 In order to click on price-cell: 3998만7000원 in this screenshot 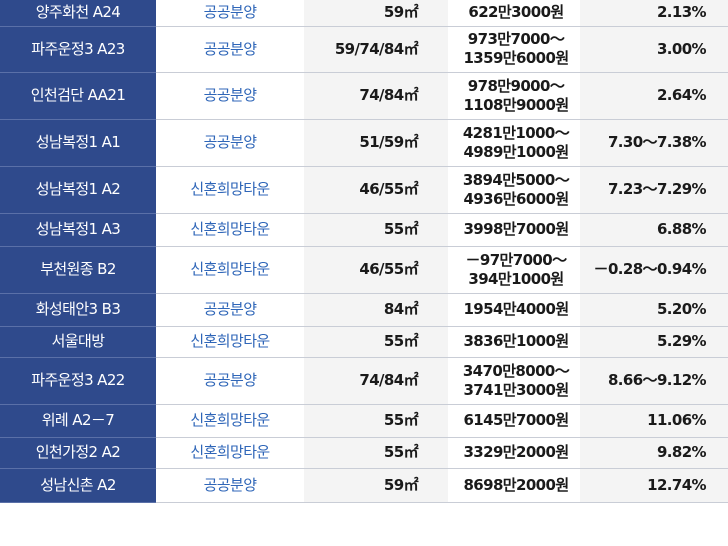, I will do `click(514, 230)`.